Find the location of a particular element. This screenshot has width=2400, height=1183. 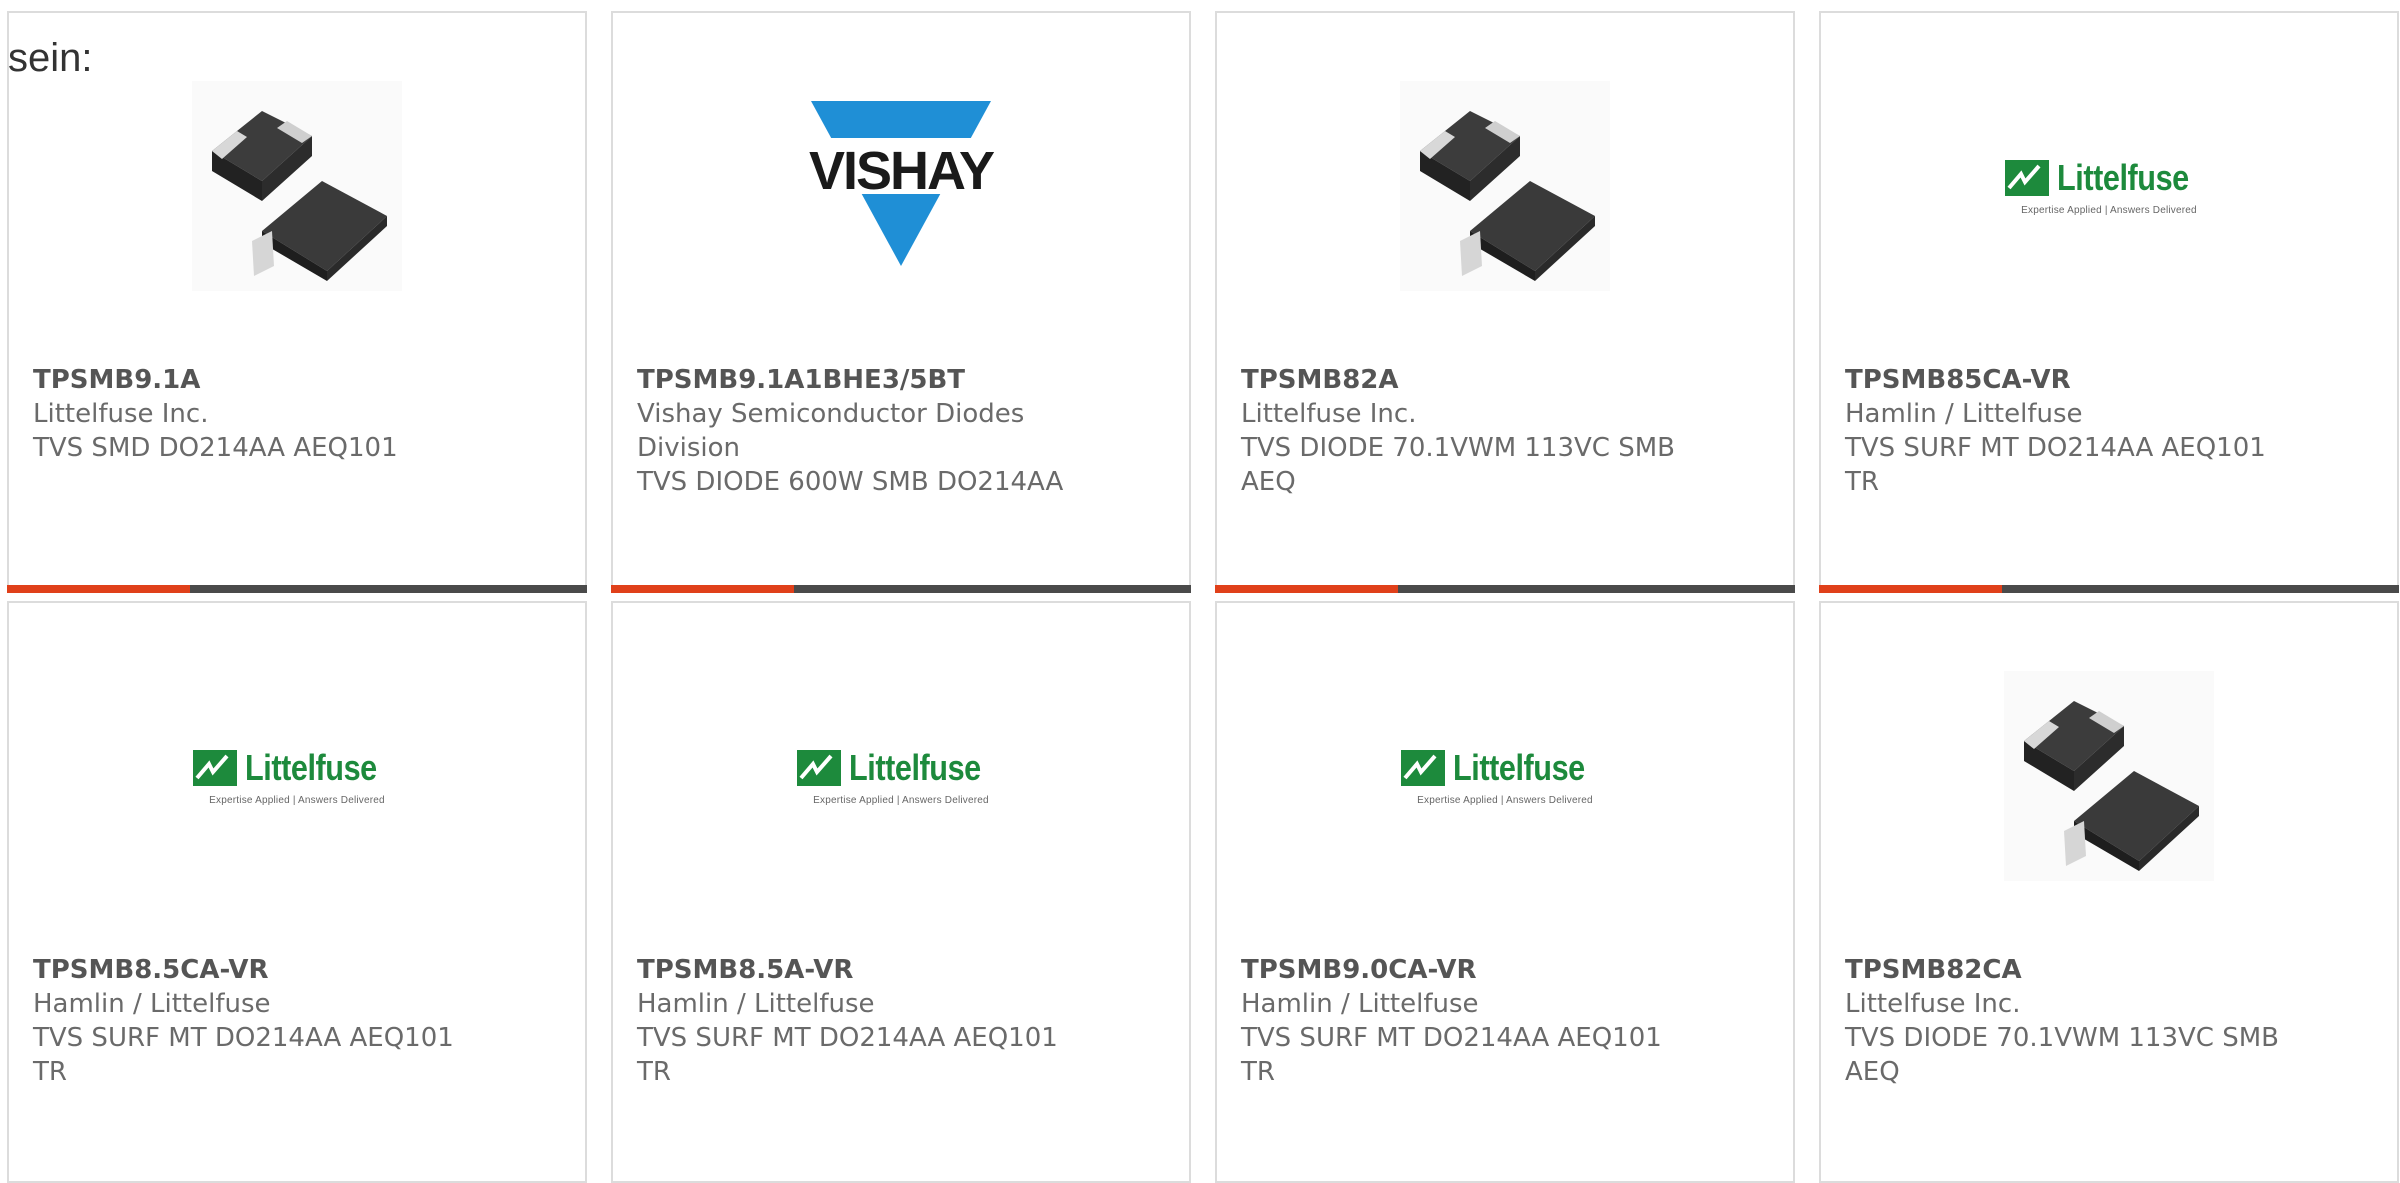

description: TVS DIODE 600W SMB DO214AA is located at coordinates (850, 482).